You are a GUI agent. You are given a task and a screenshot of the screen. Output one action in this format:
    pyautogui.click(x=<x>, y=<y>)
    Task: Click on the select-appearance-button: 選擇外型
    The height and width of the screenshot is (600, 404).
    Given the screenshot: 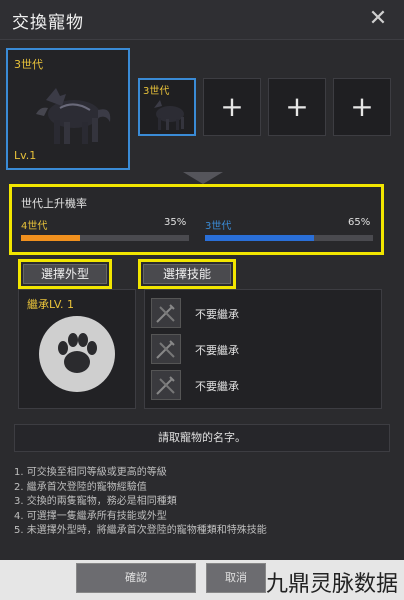 What is the action you would take?
    pyautogui.click(x=65, y=274)
    